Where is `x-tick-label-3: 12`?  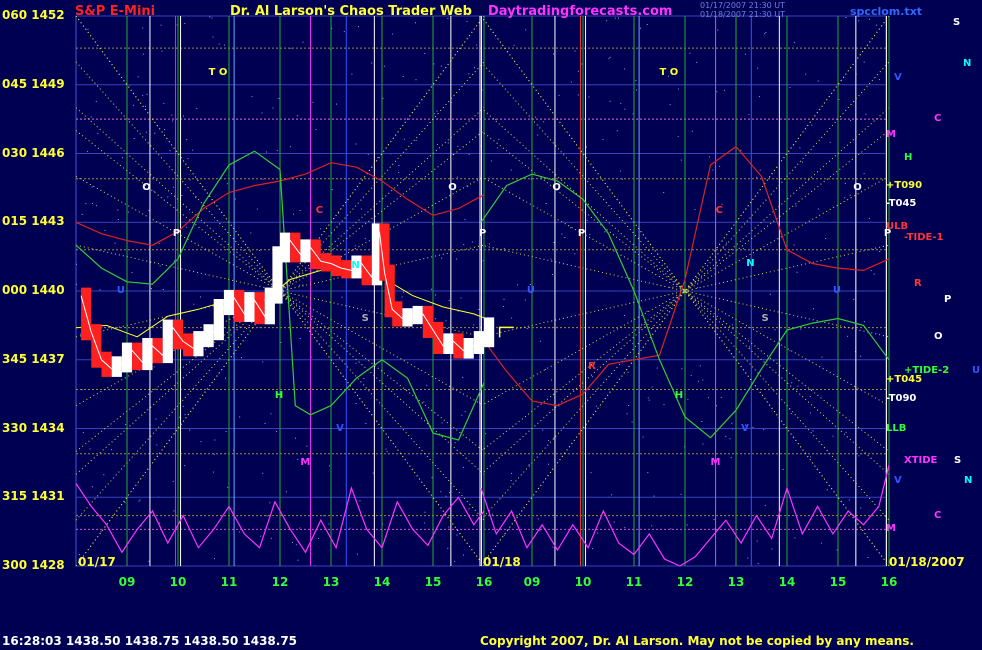 x-tick-label-3: 12 is located at coordinates (280, 582).